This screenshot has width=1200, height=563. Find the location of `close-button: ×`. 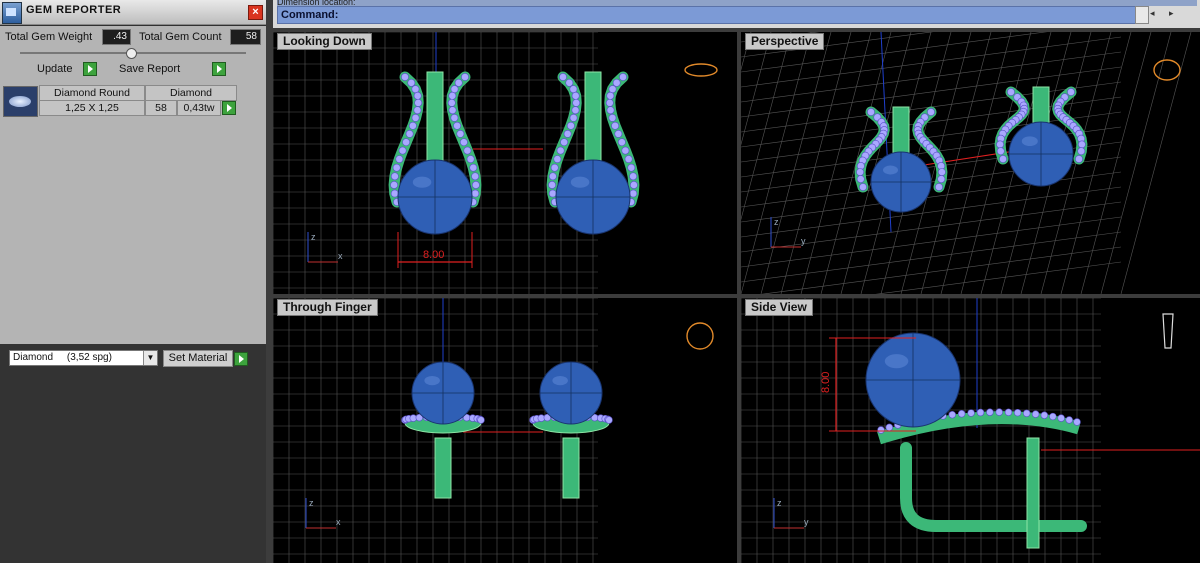

close-button: × is located at coordinates (255, 12).